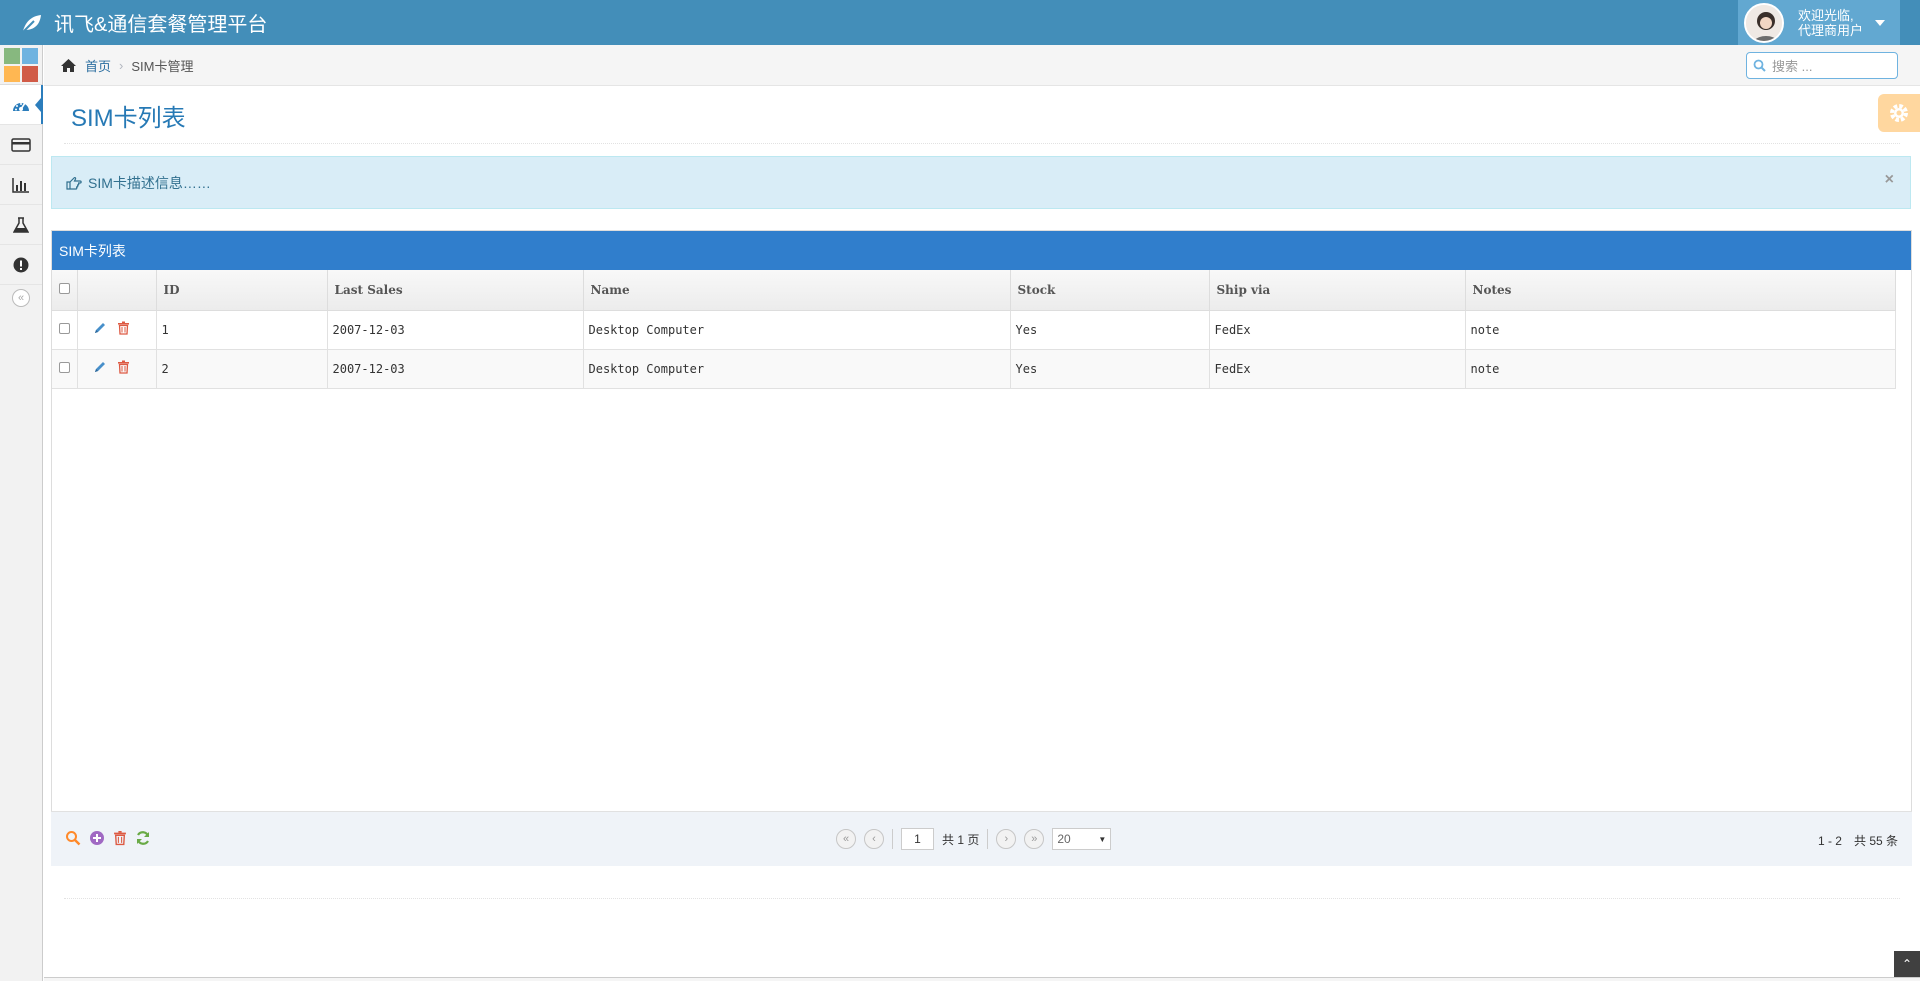 This screenshot has width=1920, height=981. What do you see at coordinates (1337, 290) in the screenshot?
I see `column-header-ship-via: Ship via` at bounding box center [1337, 290].